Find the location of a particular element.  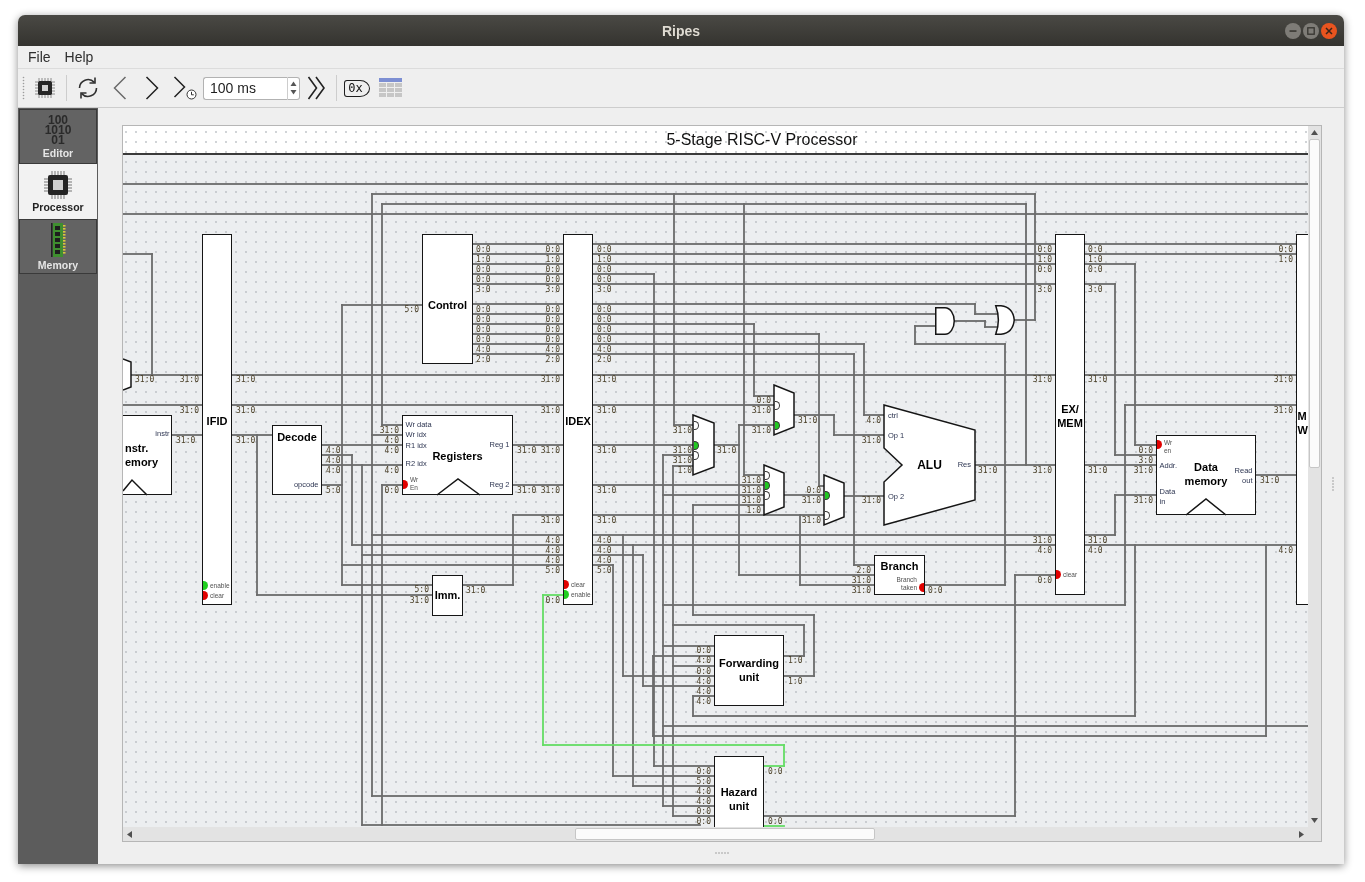

auto-clock-button is located at coordinates (185, 88).